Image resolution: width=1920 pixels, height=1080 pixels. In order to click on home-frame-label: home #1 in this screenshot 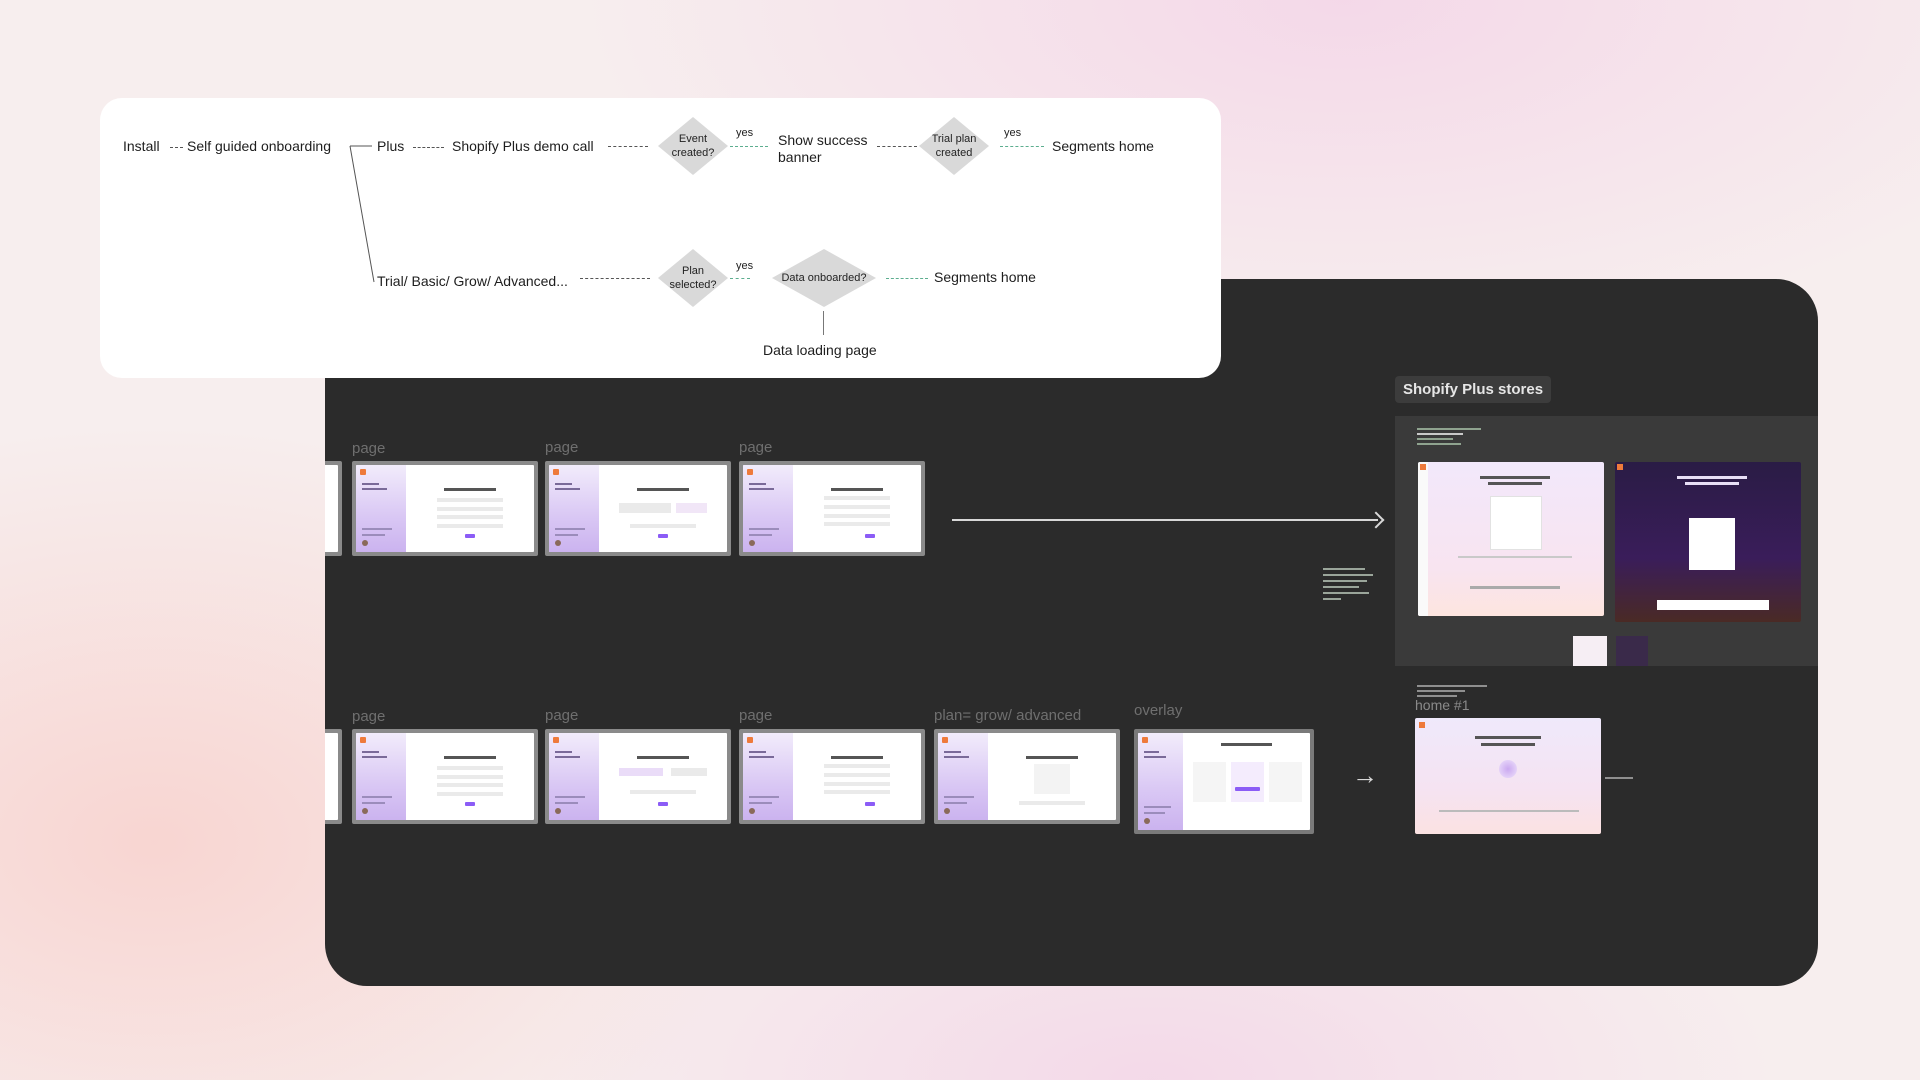, I will do `click(1442, 705)`.